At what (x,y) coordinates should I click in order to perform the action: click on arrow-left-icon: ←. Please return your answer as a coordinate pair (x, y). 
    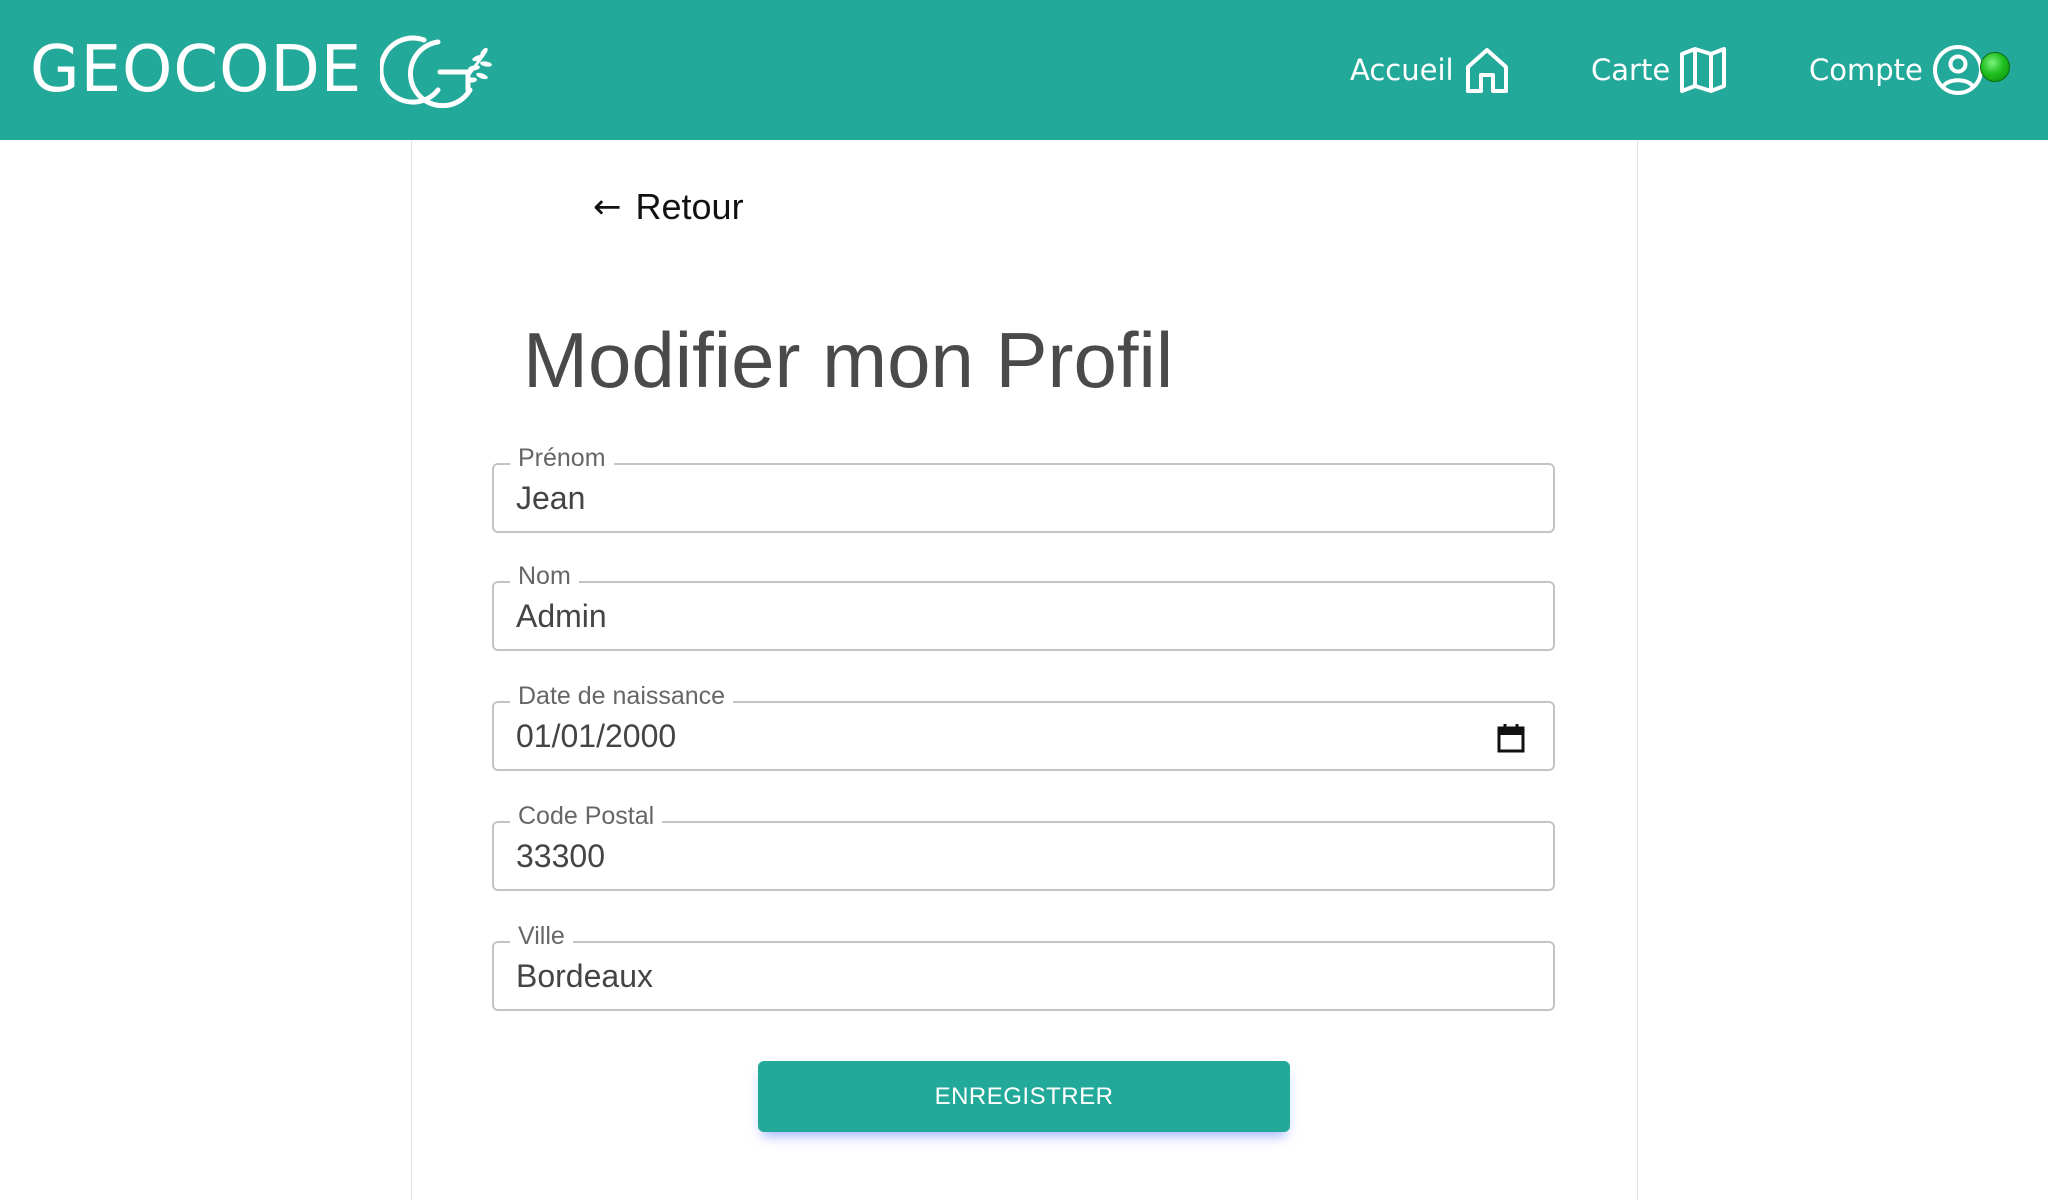
    Looking at the image, I should click on (607, 207).